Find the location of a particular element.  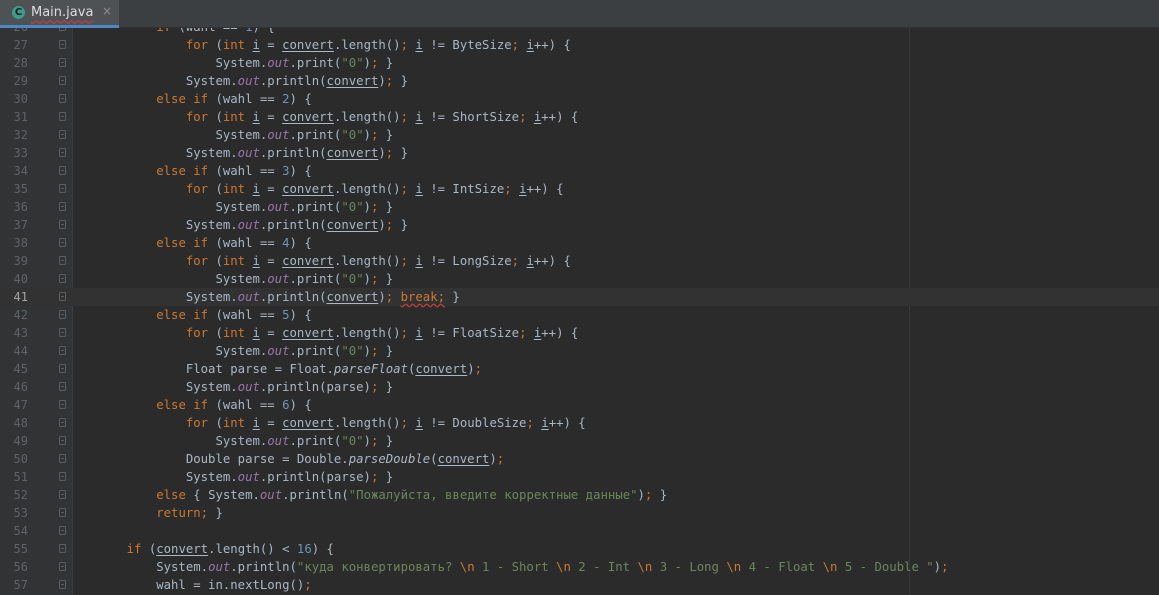

code-line: 33 System.out.println(convert); } is located at coordinates (579, 153).